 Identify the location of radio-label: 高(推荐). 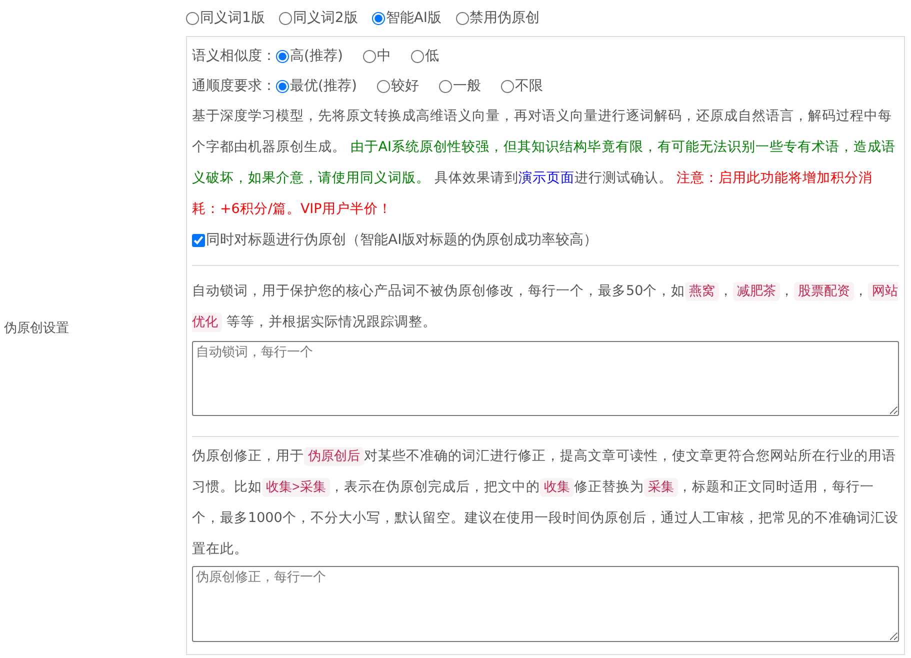
(316, 56).